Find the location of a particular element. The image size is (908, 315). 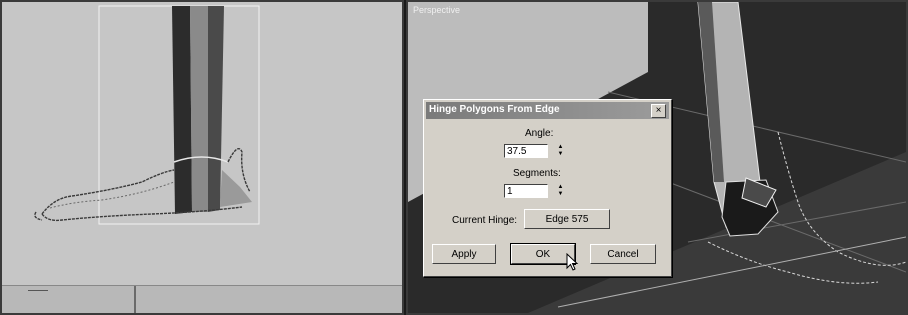

bar-divider is located at coordinates (135, 299).